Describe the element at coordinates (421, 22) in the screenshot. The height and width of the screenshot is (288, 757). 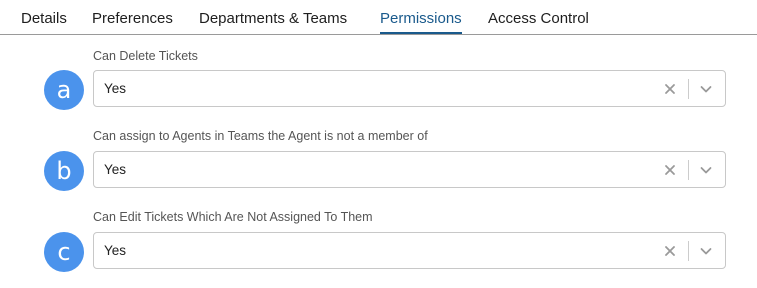
I see `tab-permissions: Permissions` at that location.